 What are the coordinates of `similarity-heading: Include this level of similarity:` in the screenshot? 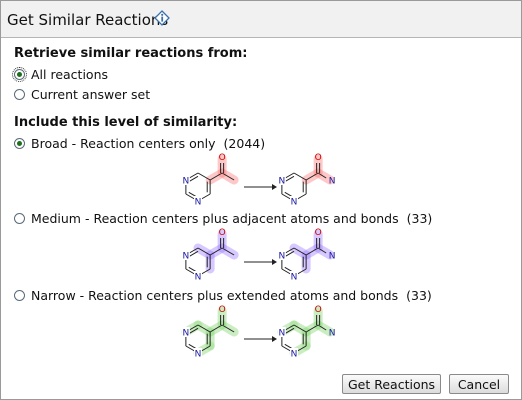 It's located at (126, 122).